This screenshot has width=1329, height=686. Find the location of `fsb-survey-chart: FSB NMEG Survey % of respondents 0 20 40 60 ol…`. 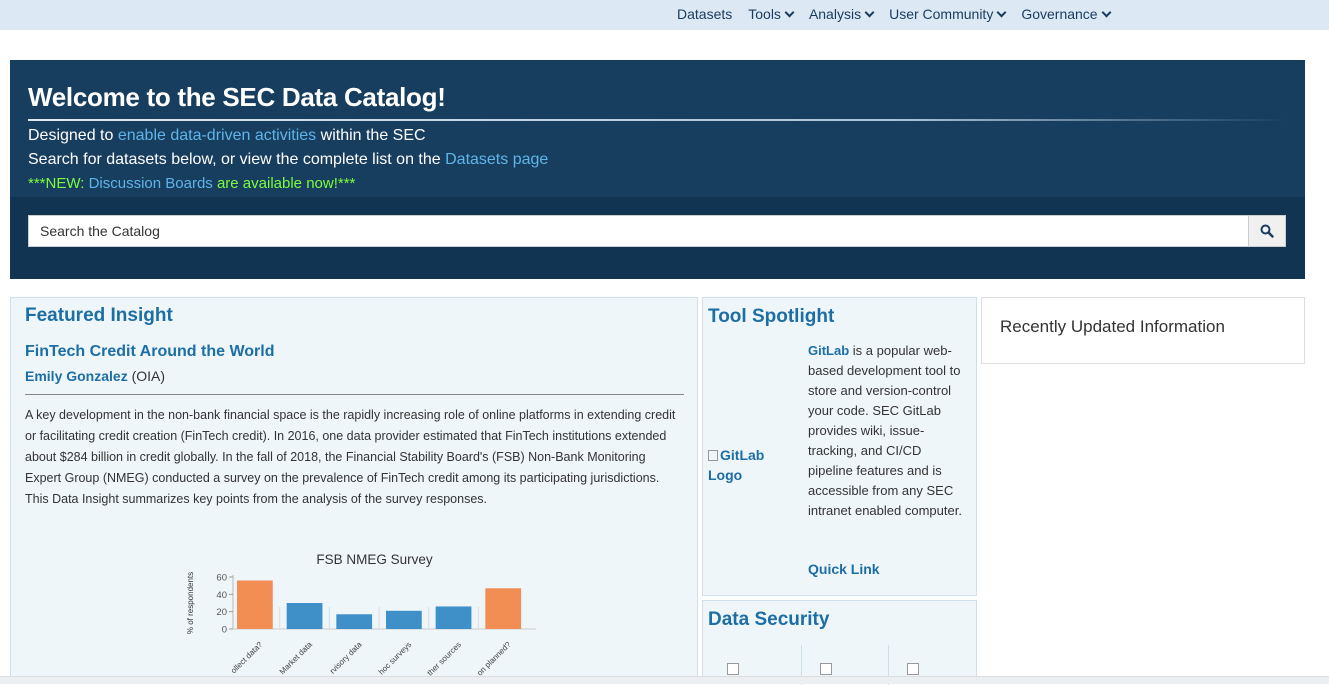

fsb-survey-chart: FSB NMEG Survey % of respondents 0 20 40 60 ol… is located at coordinates (361, 615).